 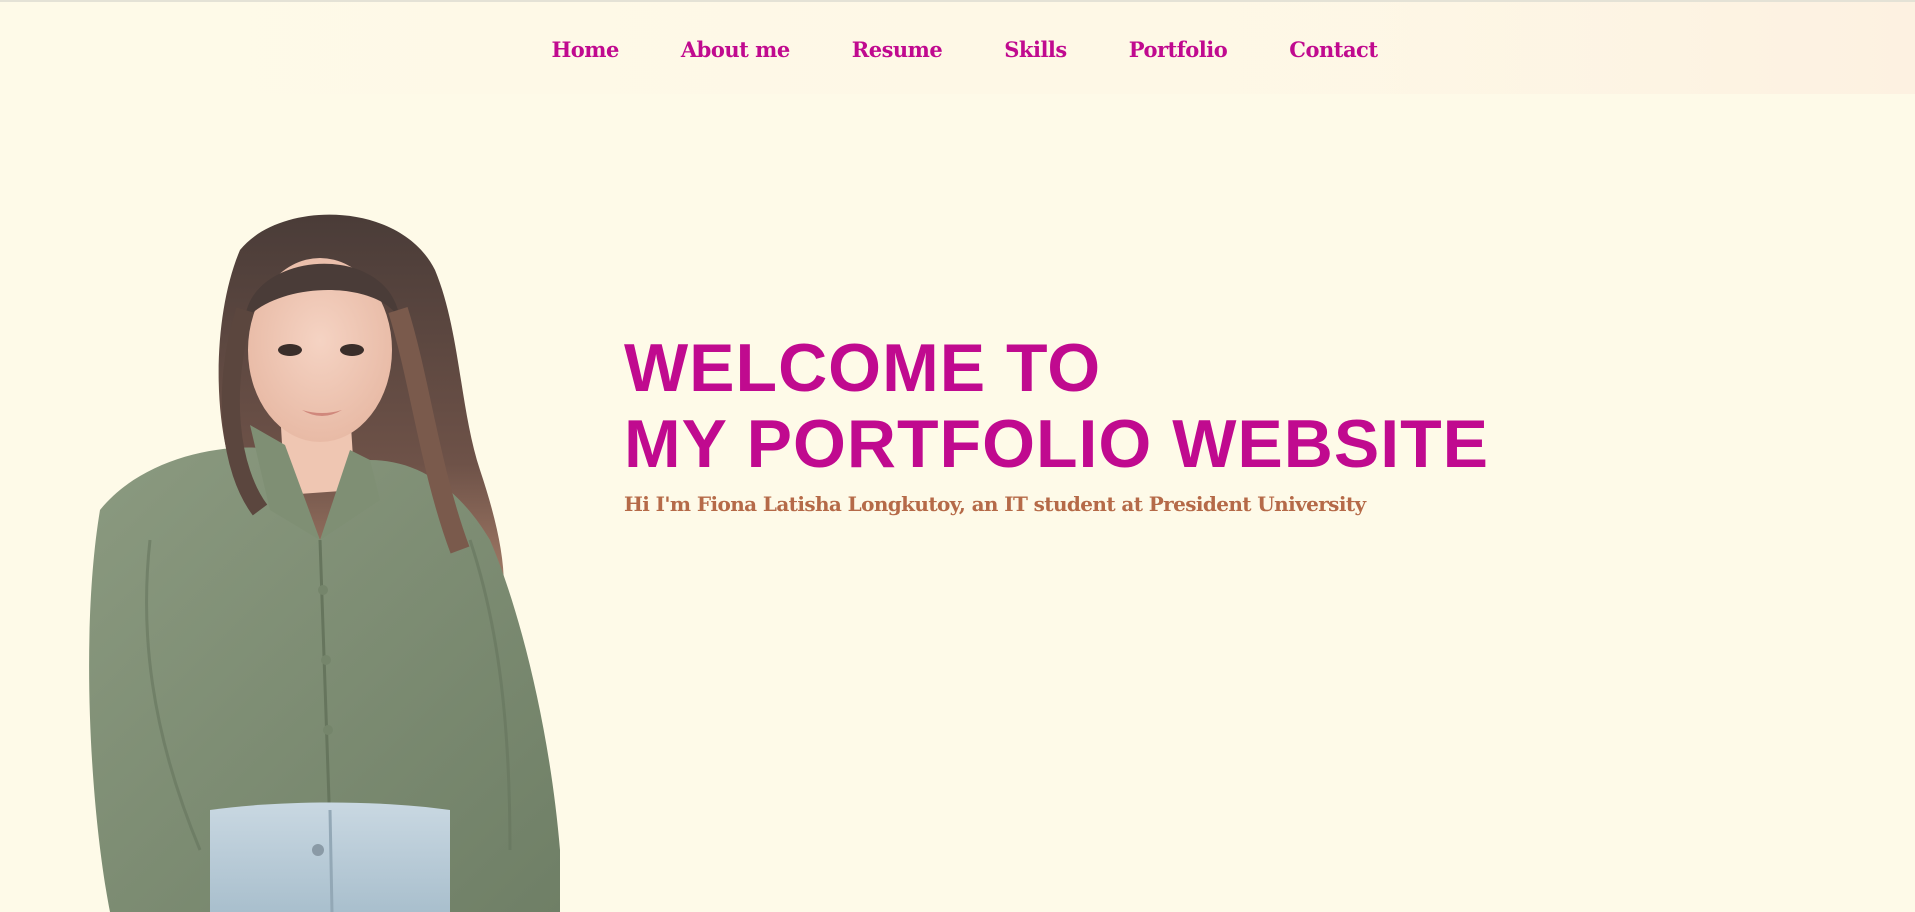 What do you see at coordinates (1333, 50) in the screenshot?
I see `nav-link-contact: Contact` at bounding box center [1333, 50].